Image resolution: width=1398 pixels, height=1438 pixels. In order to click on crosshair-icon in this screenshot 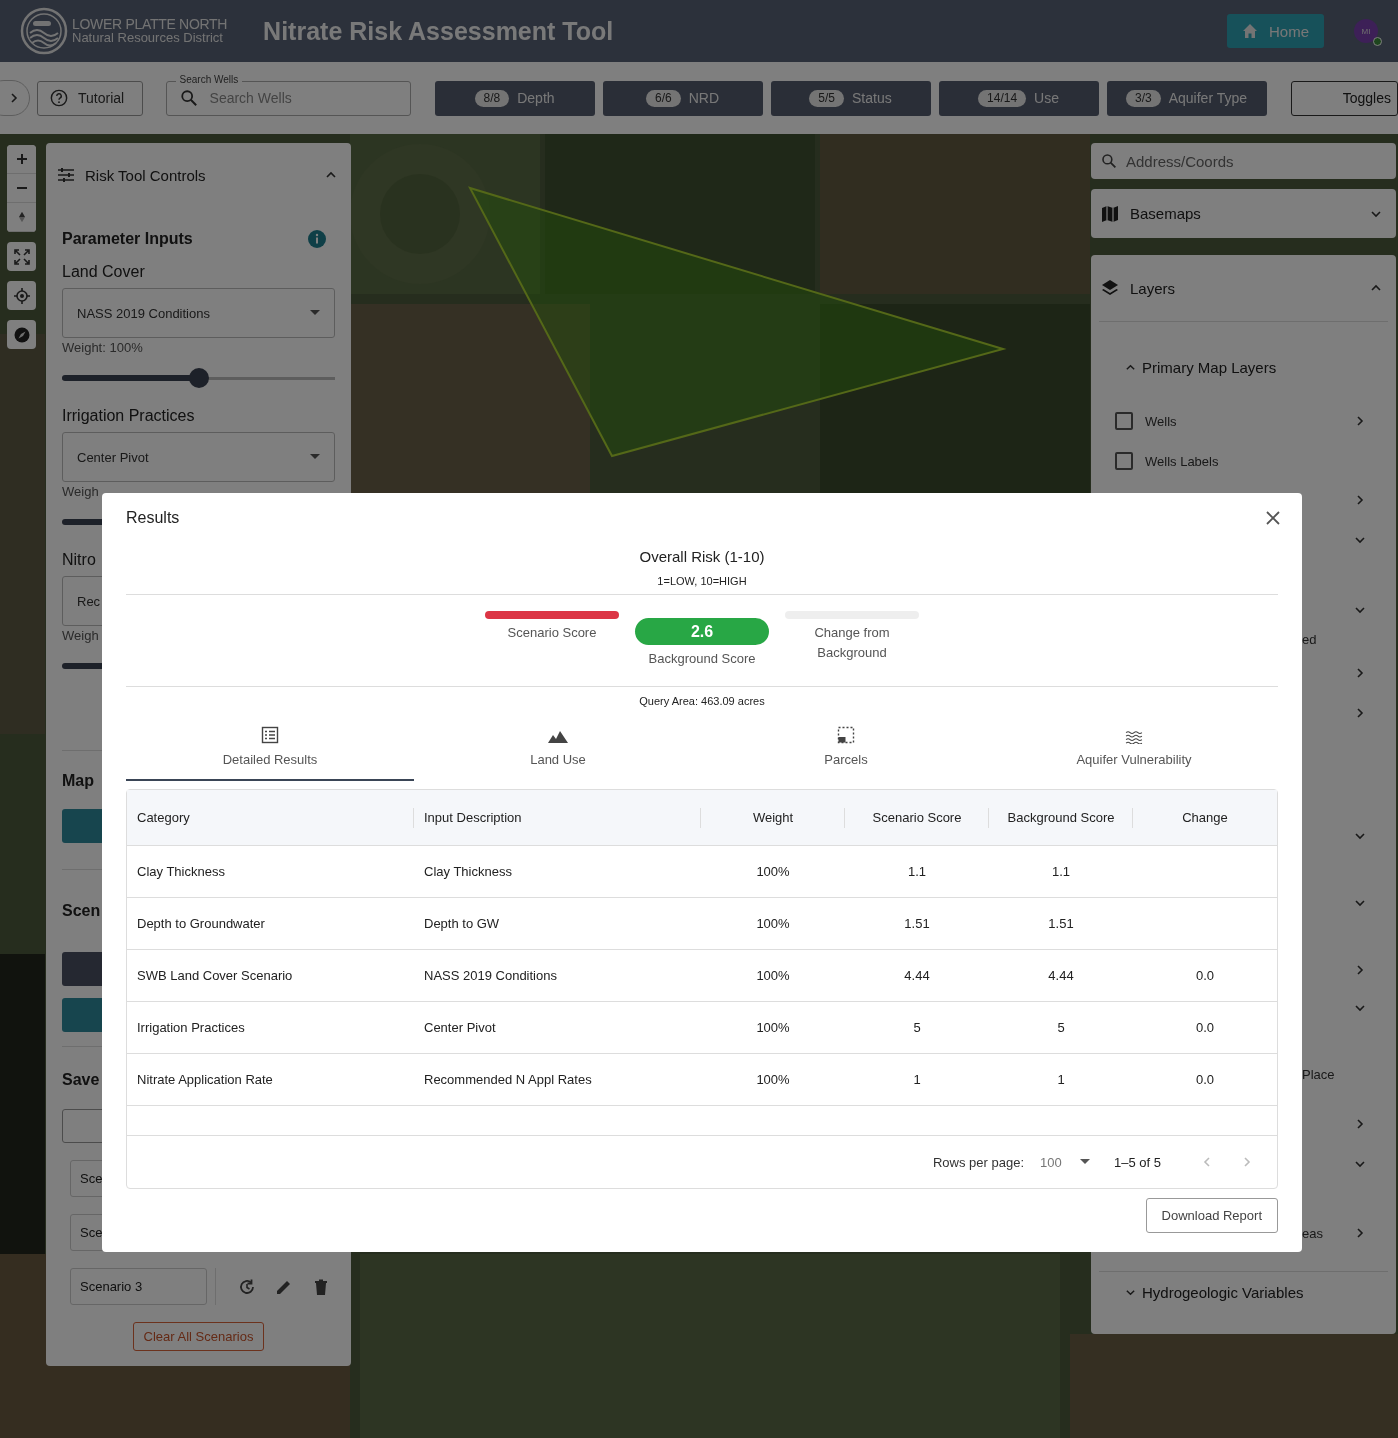, I will do `click(21, 295)`.